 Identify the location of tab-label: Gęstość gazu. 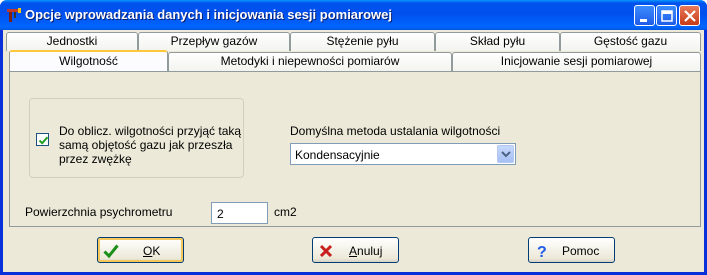
(630, 41).